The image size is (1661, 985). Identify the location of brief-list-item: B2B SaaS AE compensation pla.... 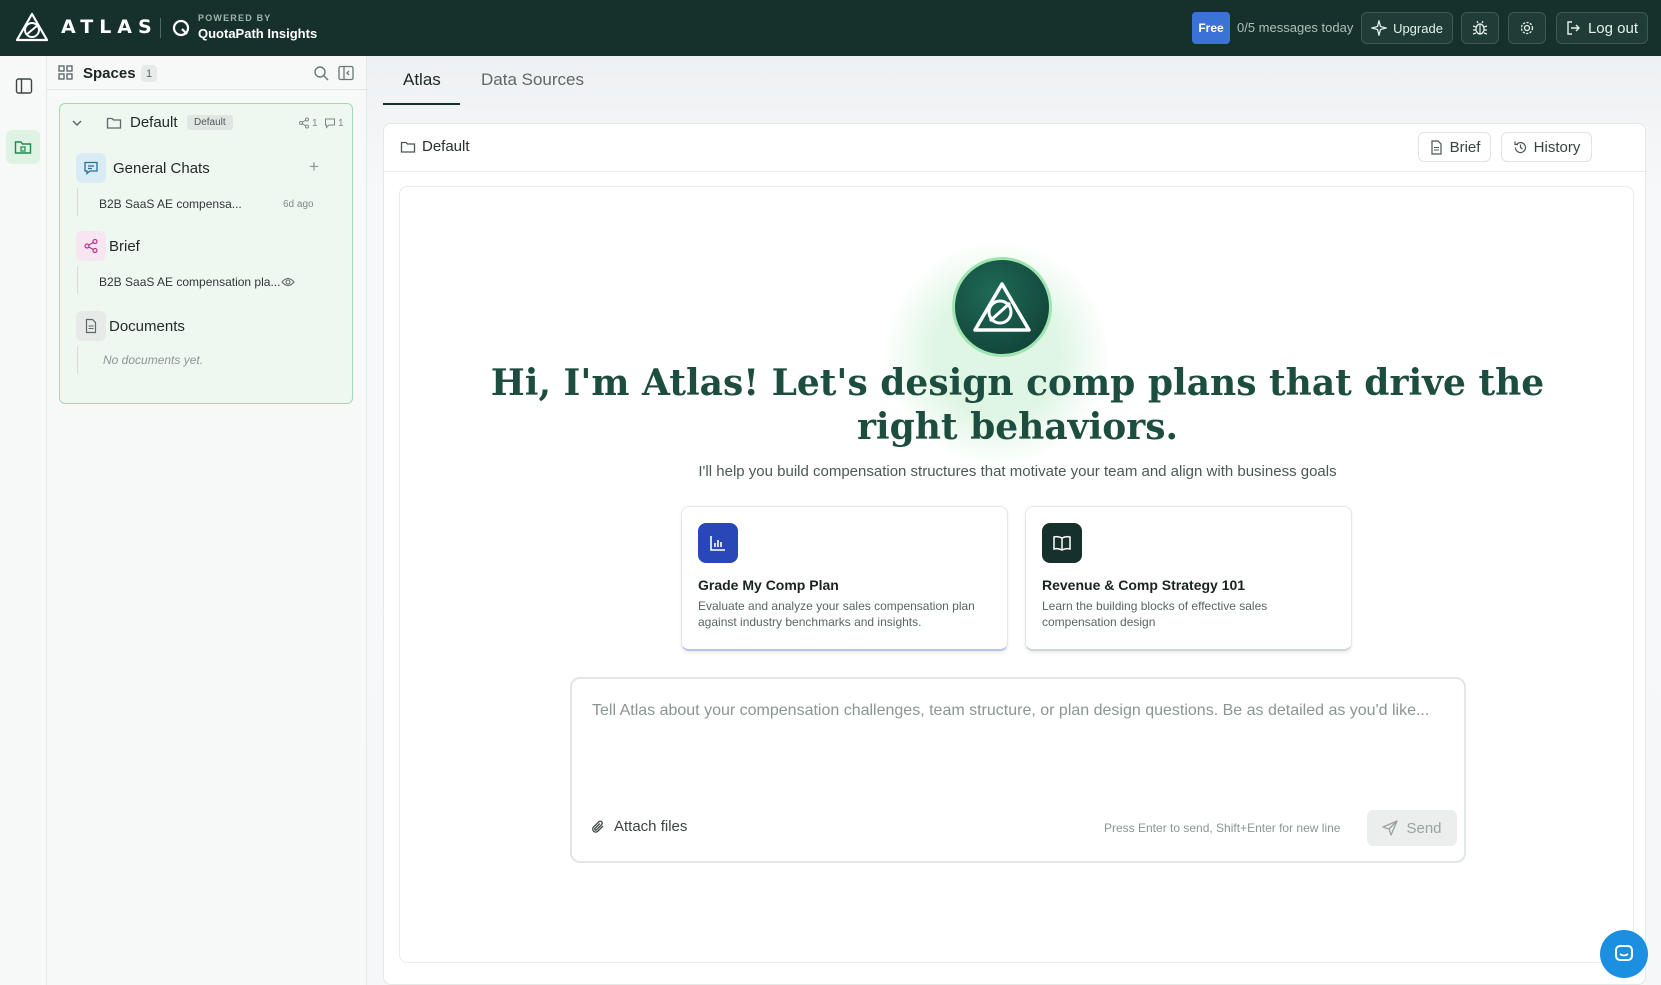
(189, 282).